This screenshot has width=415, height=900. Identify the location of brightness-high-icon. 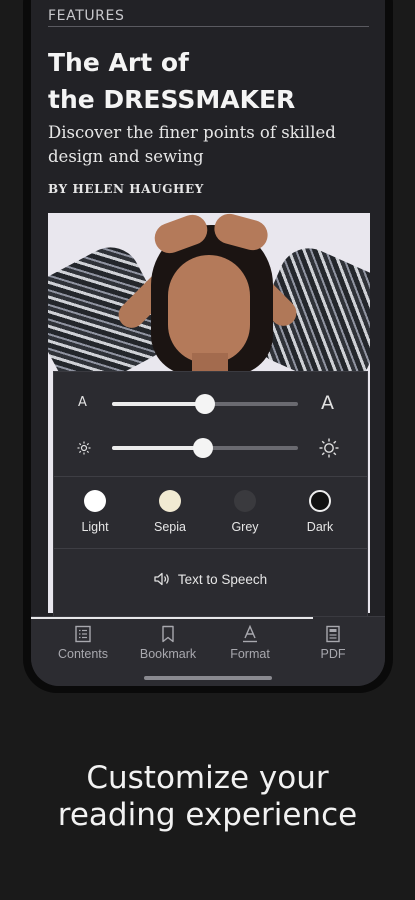
(329, 448).